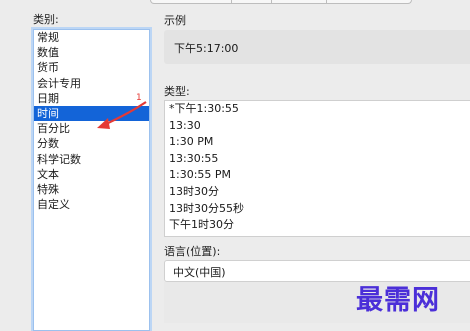  I want to click on category-item-special: 特殊, so click(91, 189).